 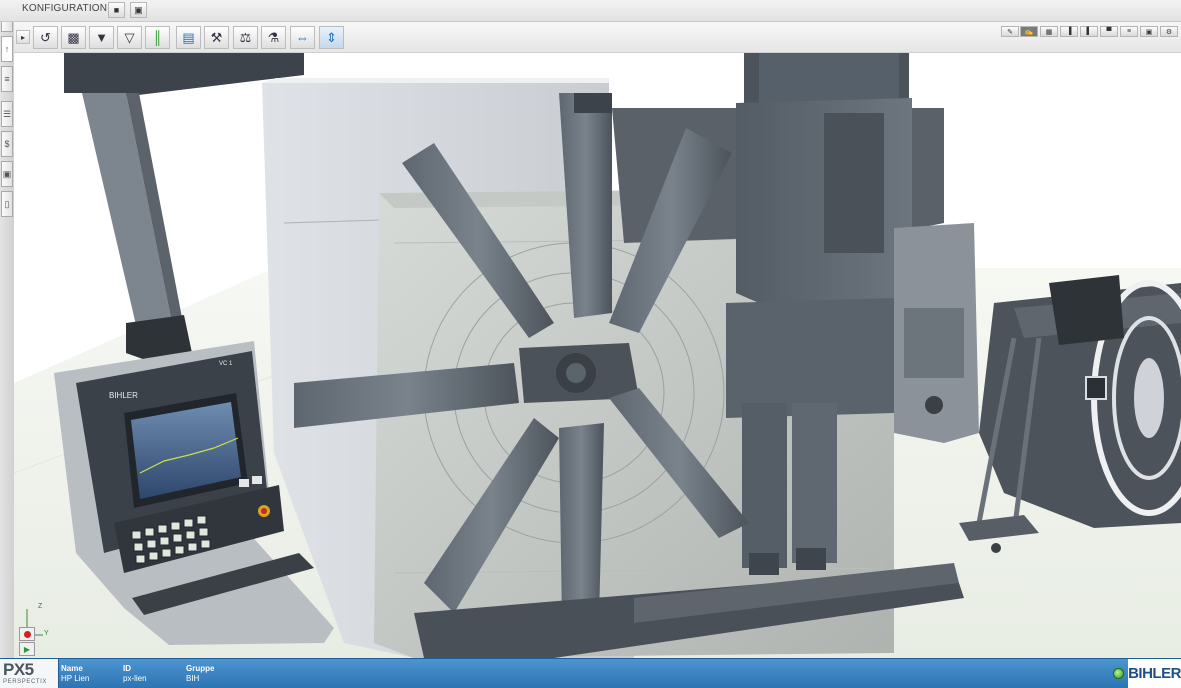 What do you see at coordinates (226, 364) in the screenshot?
I see `panel-label: VC 1` at bounding box center [226, 364].